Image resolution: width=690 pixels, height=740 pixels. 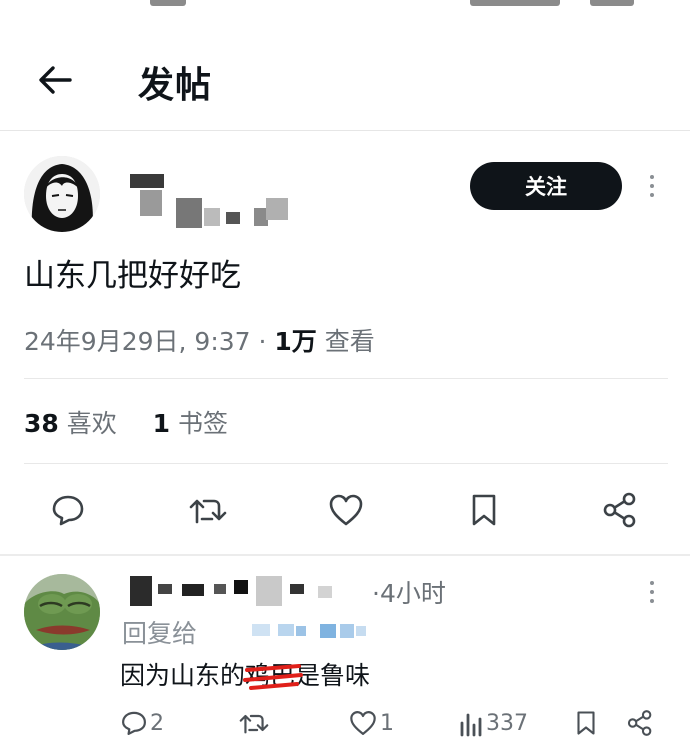 I want to click on post-timestamp: 24年9月29日, 9:37 ·, so click(x=149, y=341).